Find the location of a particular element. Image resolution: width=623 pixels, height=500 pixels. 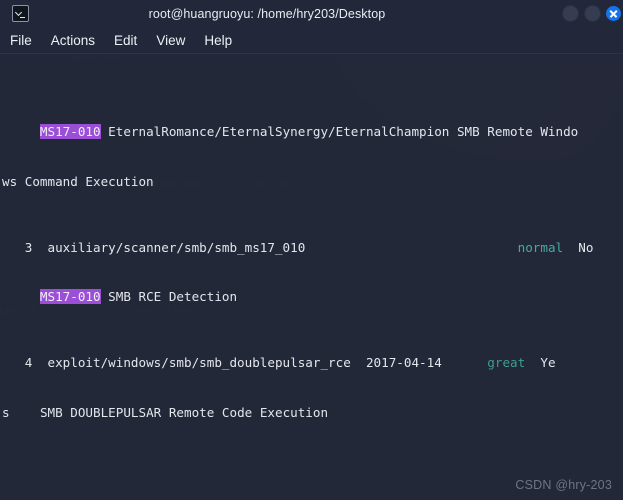

module-desc-wrap: ws Command Execution is located at coordinates (78, 181).